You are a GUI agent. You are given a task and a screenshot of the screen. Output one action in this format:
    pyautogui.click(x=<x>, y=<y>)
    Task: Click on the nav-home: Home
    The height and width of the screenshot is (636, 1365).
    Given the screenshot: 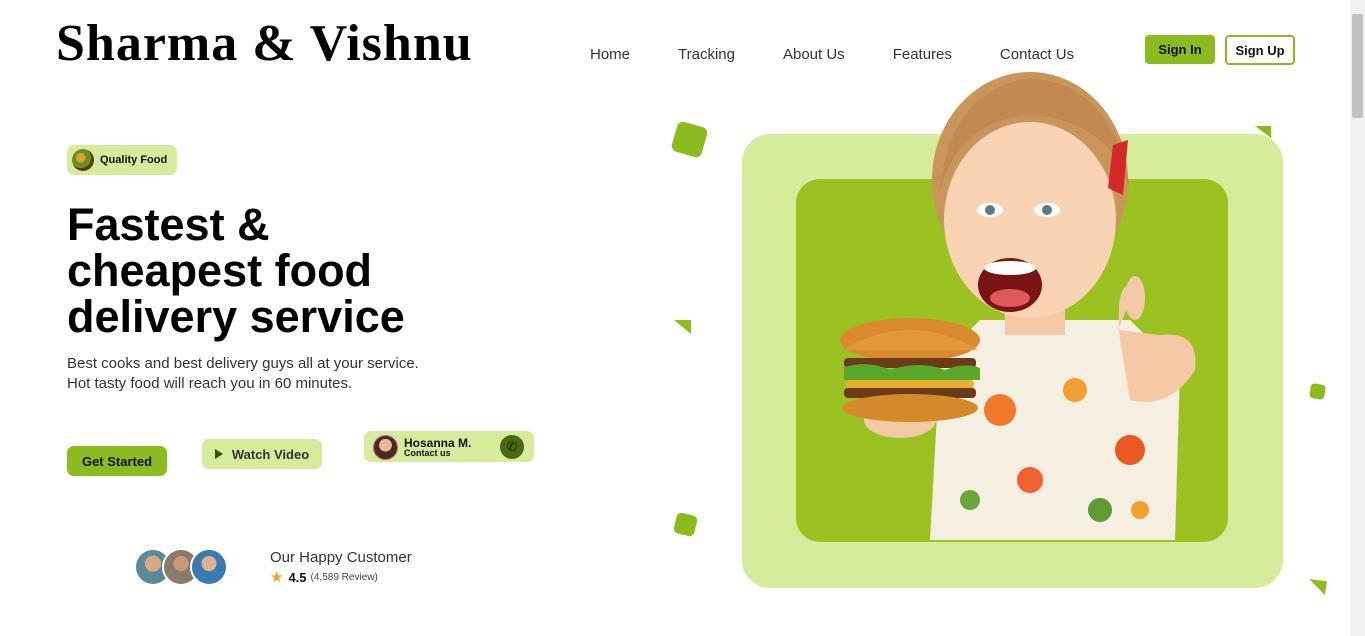 What is the action you would take?
    pyautogui.click(x=610, y=54)
    